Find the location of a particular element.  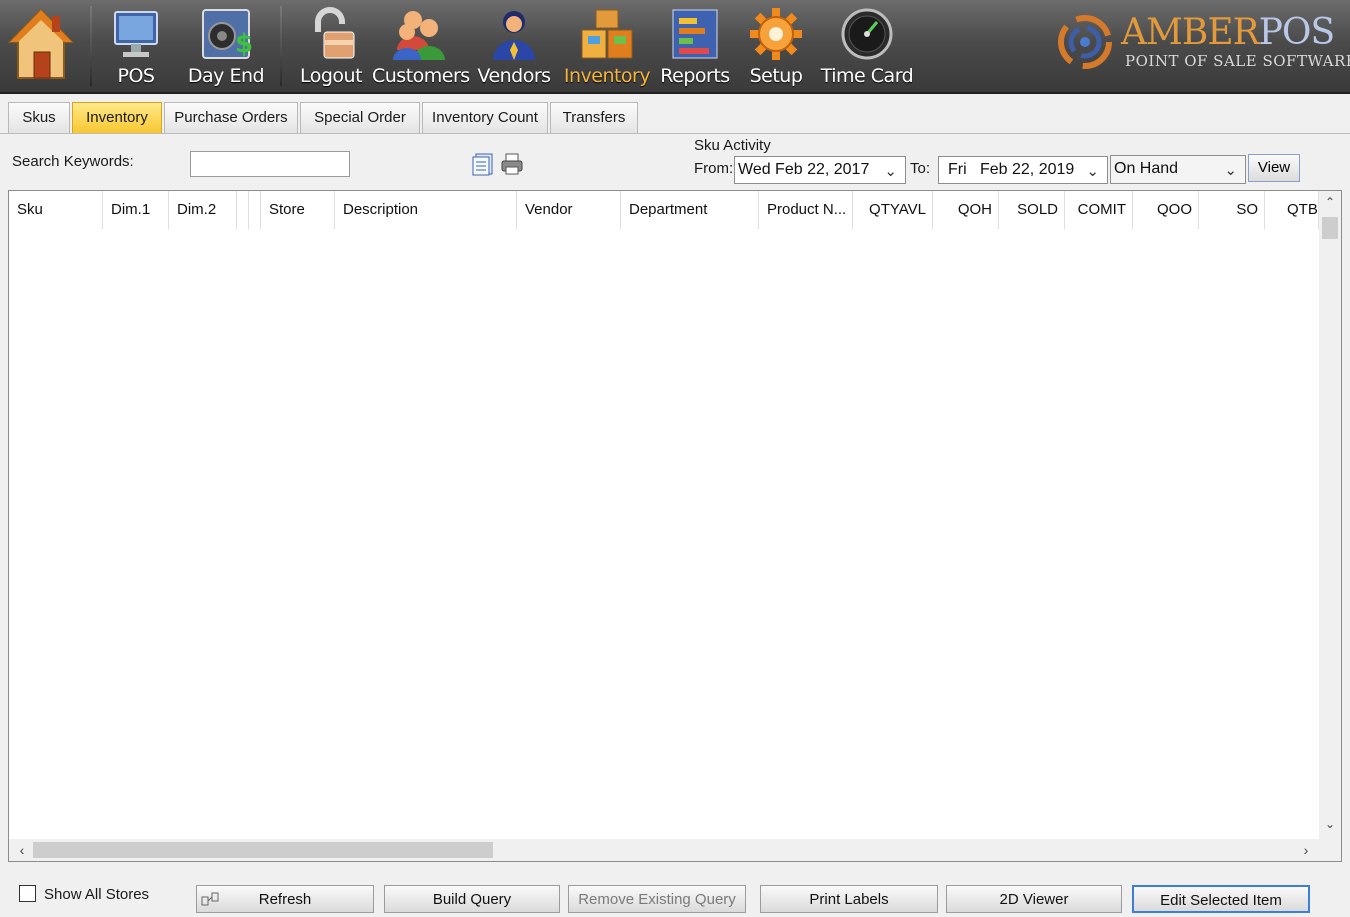

to-date-picker: Fri Feb 22, 2019 ⌄ is located at coordinates (1023, 170).